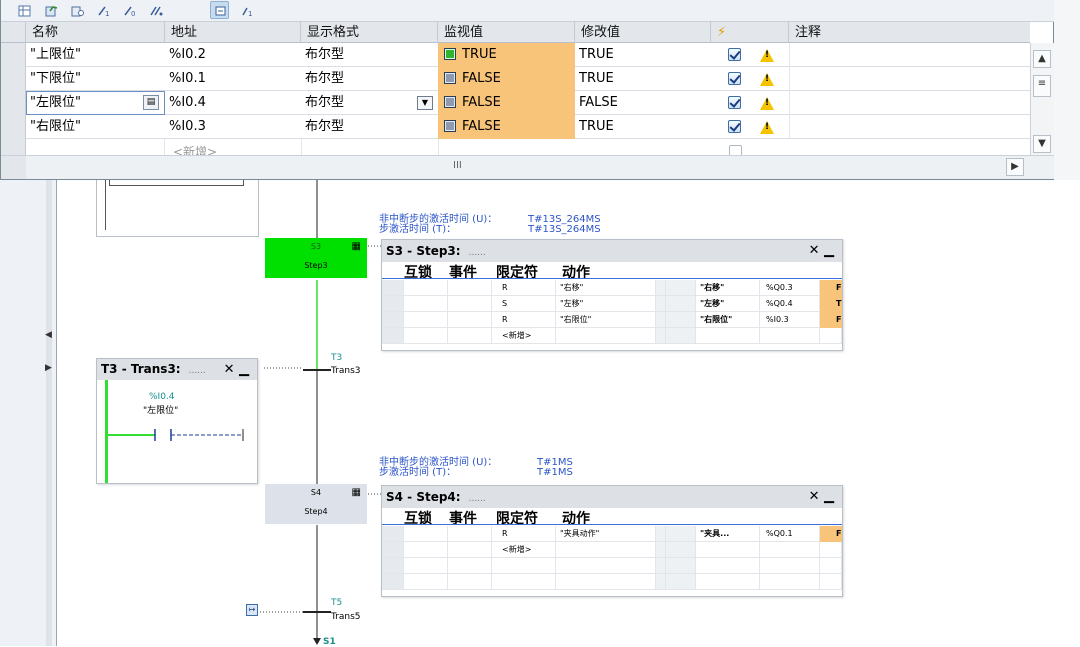 This screenshot has width=1080, height=647. I want to click on address-cell: %I0.1, so click(233, 79).